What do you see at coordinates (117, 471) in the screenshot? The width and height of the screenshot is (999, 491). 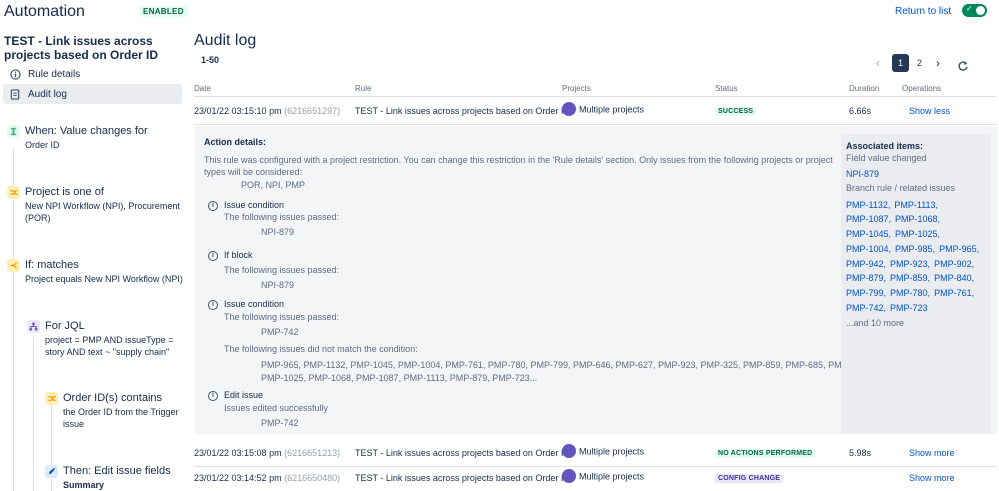 I see `step-title: Then: Edit issue fields` at bounding box center [117, 471].